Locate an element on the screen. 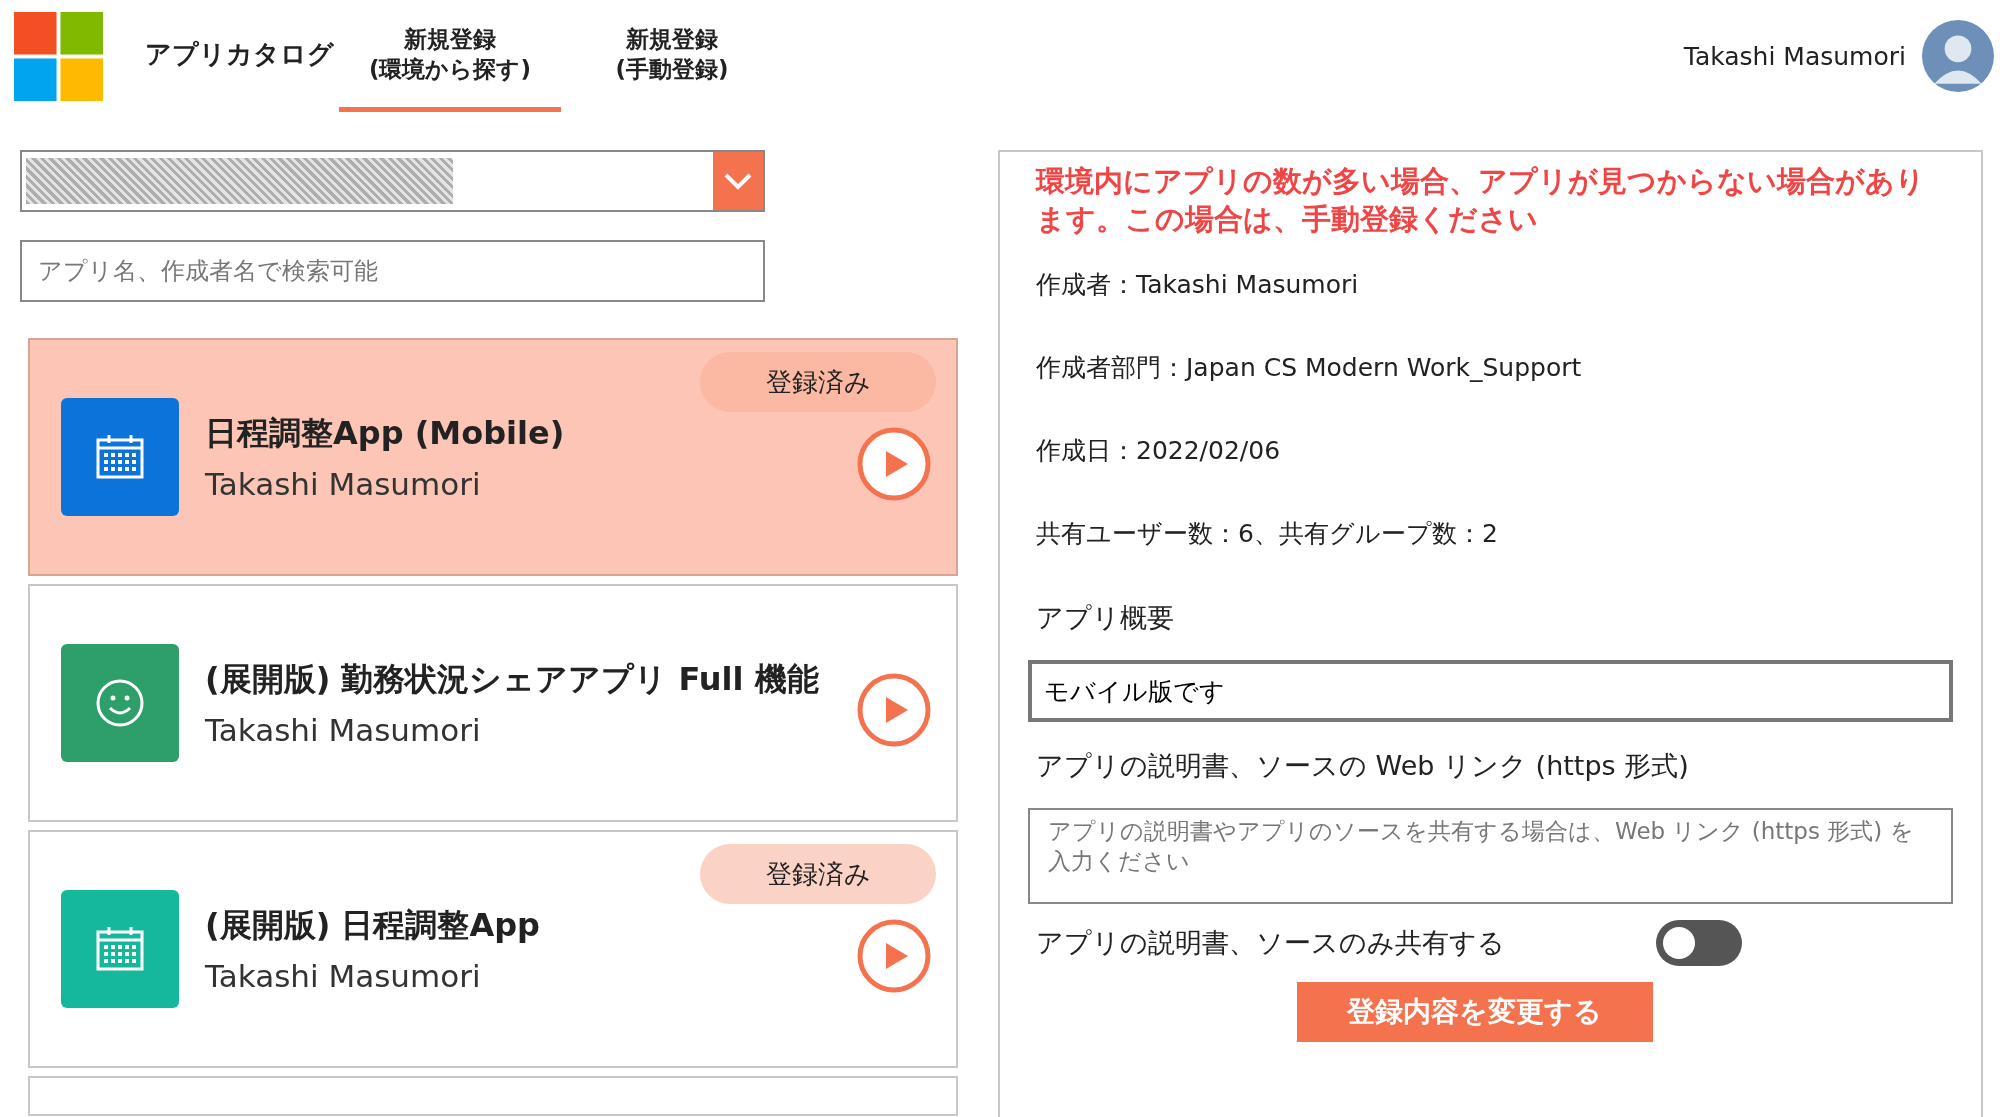 This screenshot has height=1117, width=2000. warning-text: 環境内にアプリの数が多い場合、アプリが見つからない場合があります。この場合は、手動登録ください is located at coordinates (1481, 200).